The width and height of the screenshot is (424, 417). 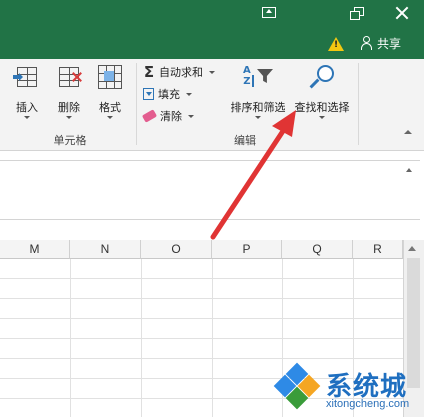 I want to click on column-header-o: O, so click(x=176, y=249).